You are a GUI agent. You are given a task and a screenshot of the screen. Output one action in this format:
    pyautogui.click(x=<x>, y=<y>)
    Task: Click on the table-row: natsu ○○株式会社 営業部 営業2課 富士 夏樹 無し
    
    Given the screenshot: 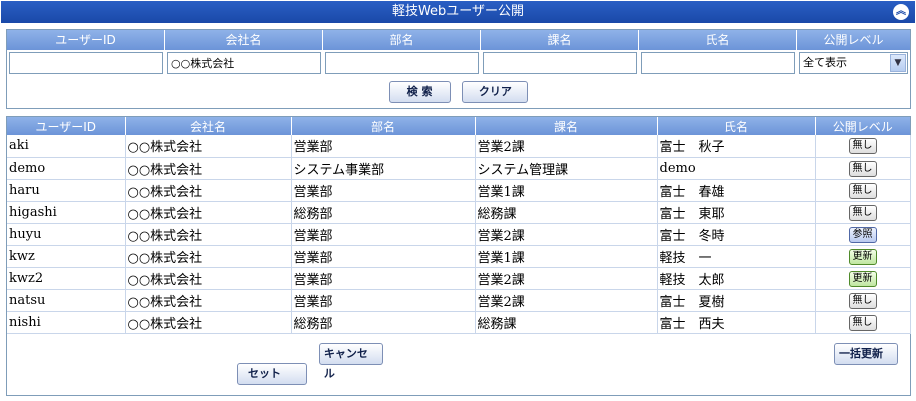 What is the action you would take?
    pyautogui.click(x=459, y=300)
    